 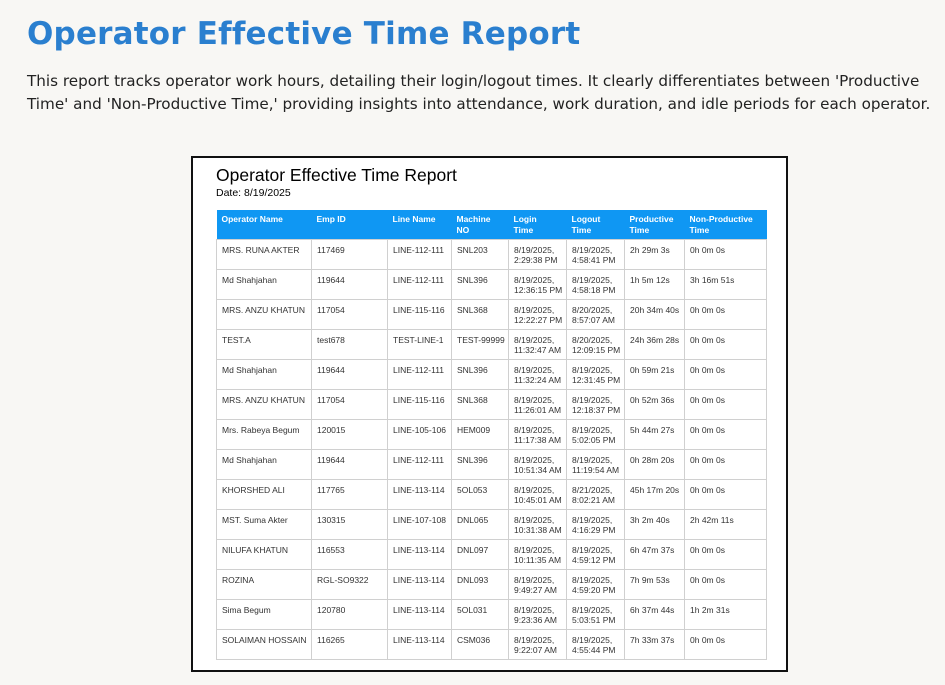 What do you see at coordinates (331, 219) in the screenshot?
I see `cell-text: Emp ID` at bounding box center [331, 219].